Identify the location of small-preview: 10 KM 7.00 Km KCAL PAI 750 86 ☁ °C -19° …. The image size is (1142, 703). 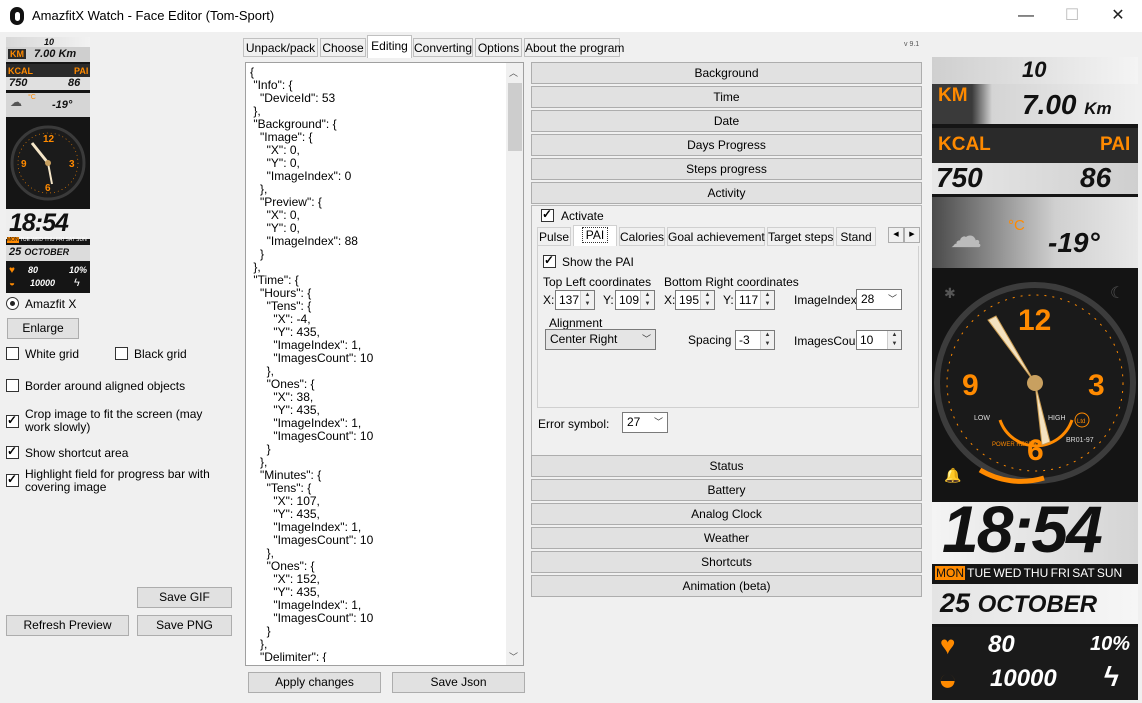
(48, 165).